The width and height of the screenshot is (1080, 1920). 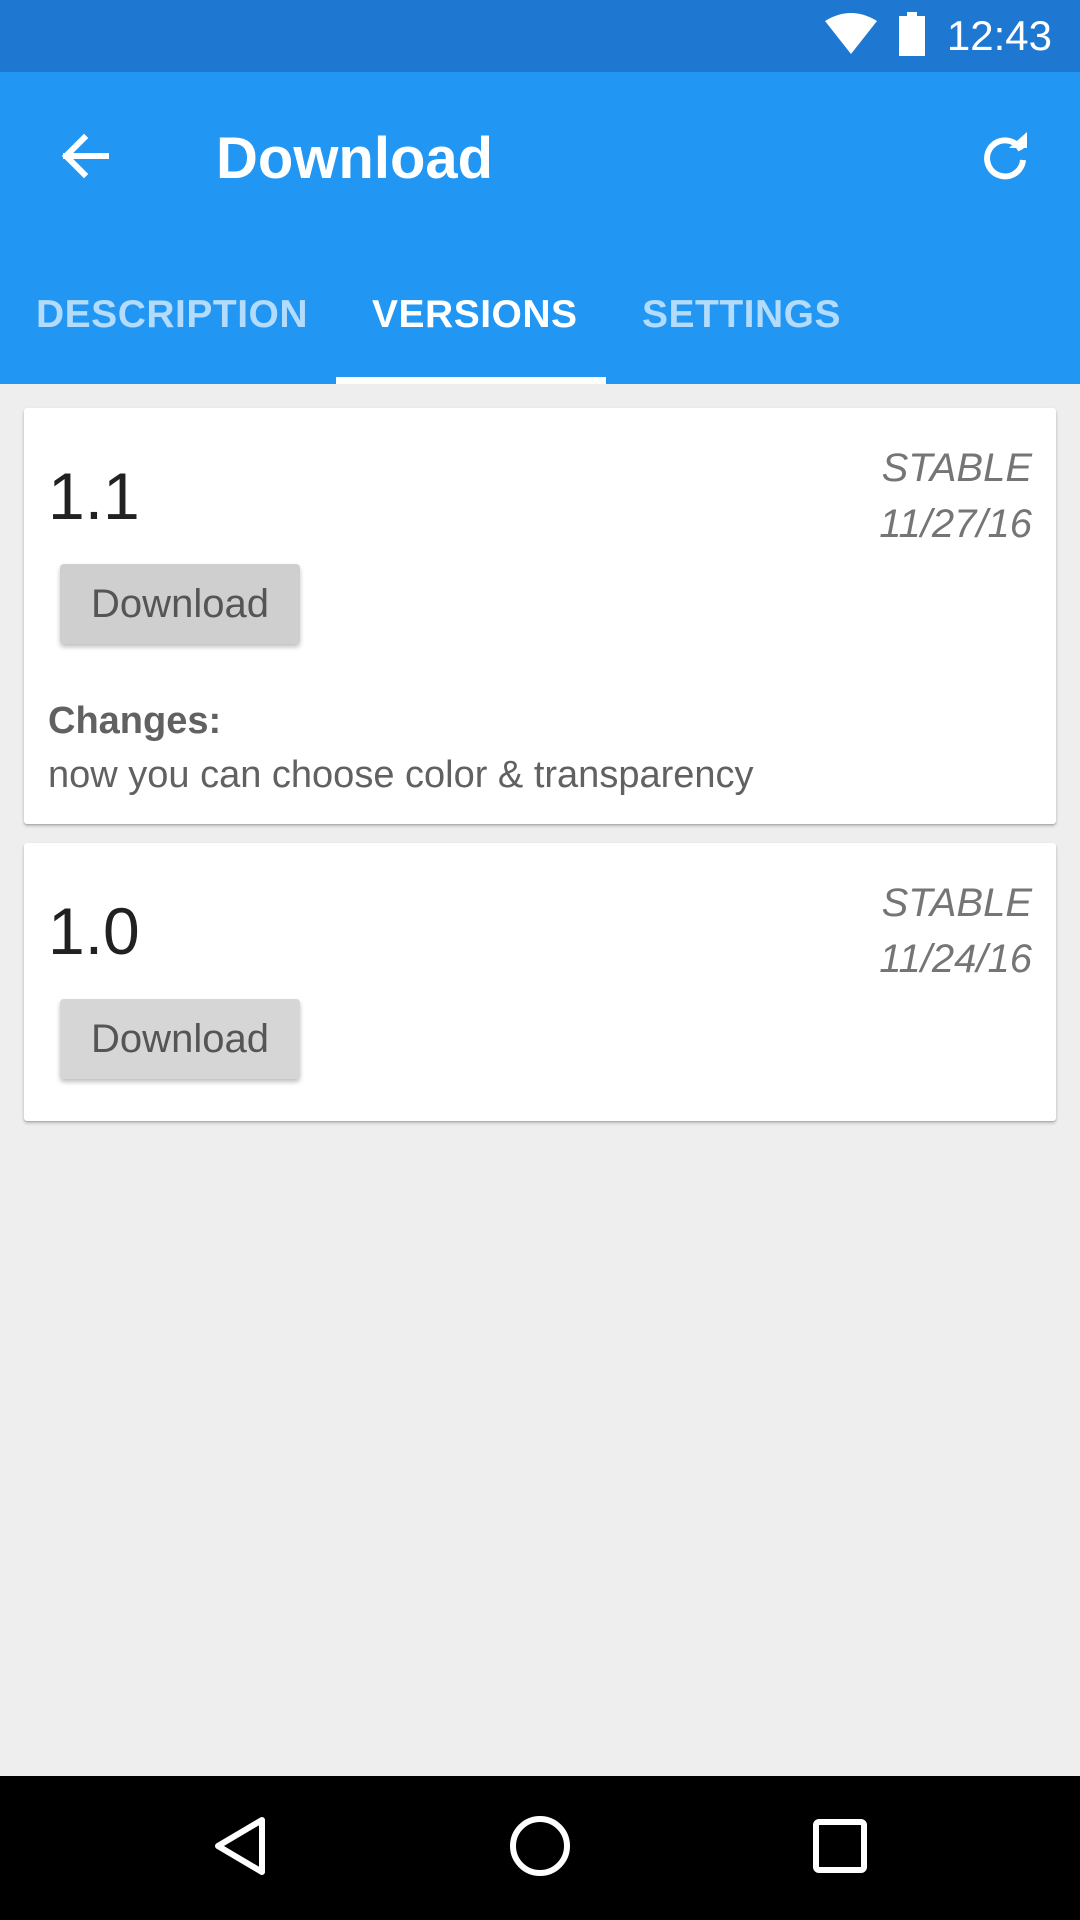 I want to click on nav-home-button, so click(x=540, y=1848).